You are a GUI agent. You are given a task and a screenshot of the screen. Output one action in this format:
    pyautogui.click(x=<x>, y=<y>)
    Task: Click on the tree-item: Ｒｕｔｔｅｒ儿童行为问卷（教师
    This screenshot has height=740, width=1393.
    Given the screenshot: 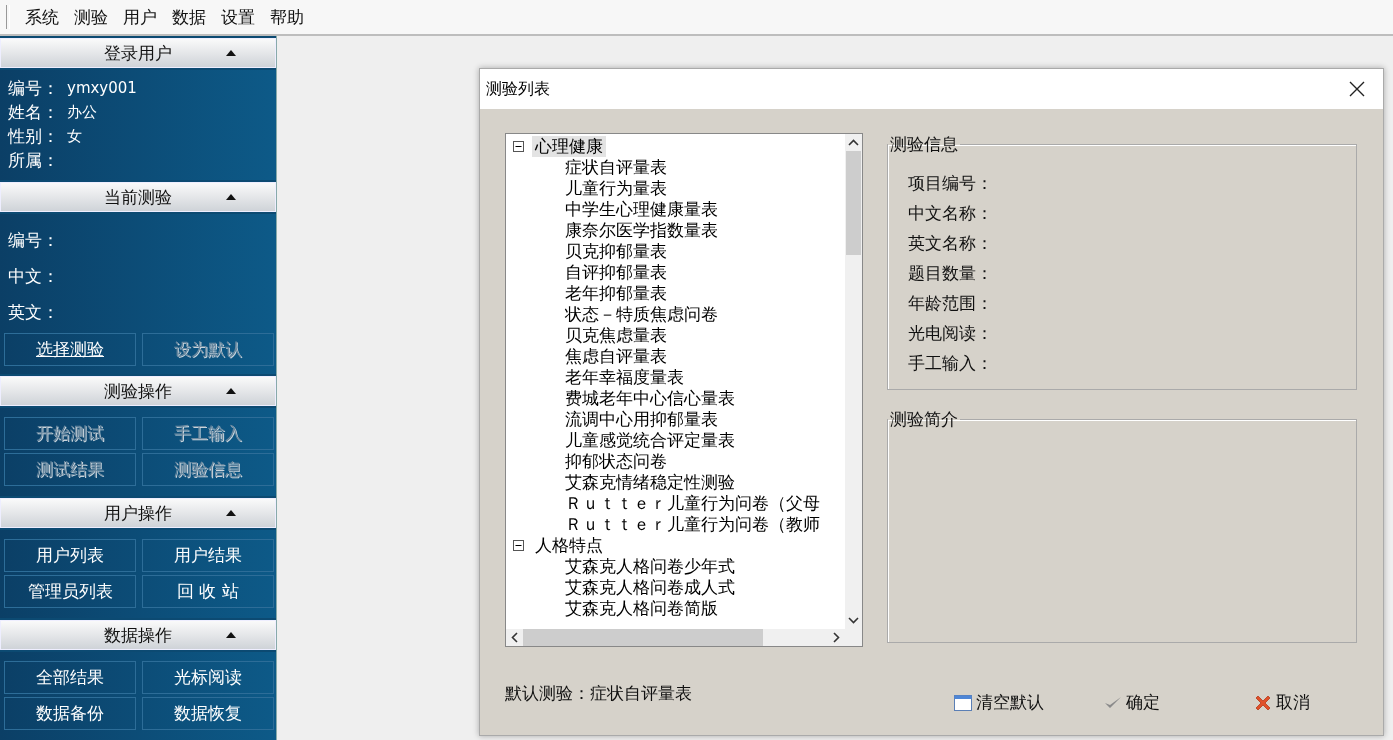 What is the action you would take?
    pyautogui.click(x=679, y=524)
    